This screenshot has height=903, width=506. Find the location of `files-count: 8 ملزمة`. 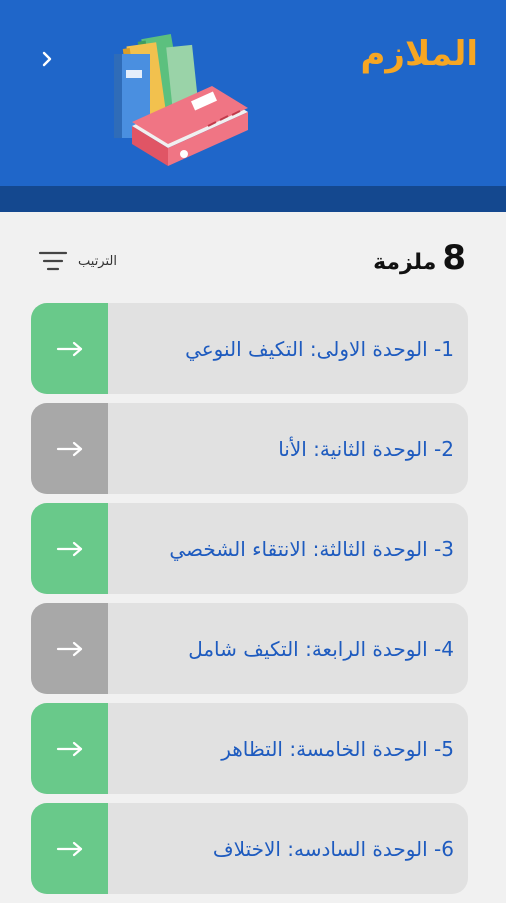

files-count: 8 ملزمة is located at coordinates (419, 258).